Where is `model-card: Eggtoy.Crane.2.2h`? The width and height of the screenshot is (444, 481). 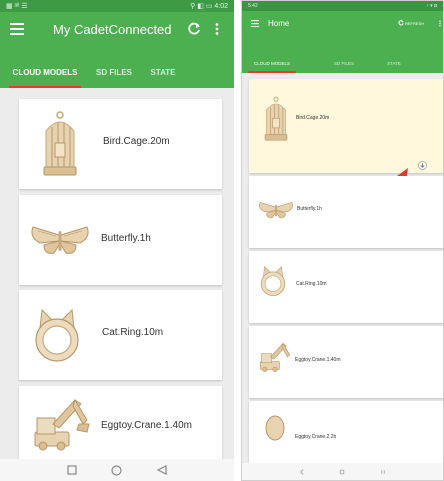 model-card: Eggtoy.Crane.2.2h is located at coordinates (346, 432).